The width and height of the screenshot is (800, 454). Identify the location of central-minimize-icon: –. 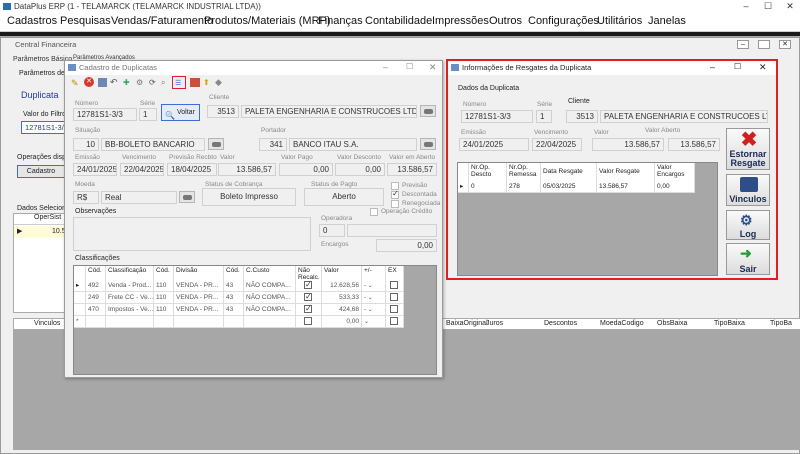
(743, 44).